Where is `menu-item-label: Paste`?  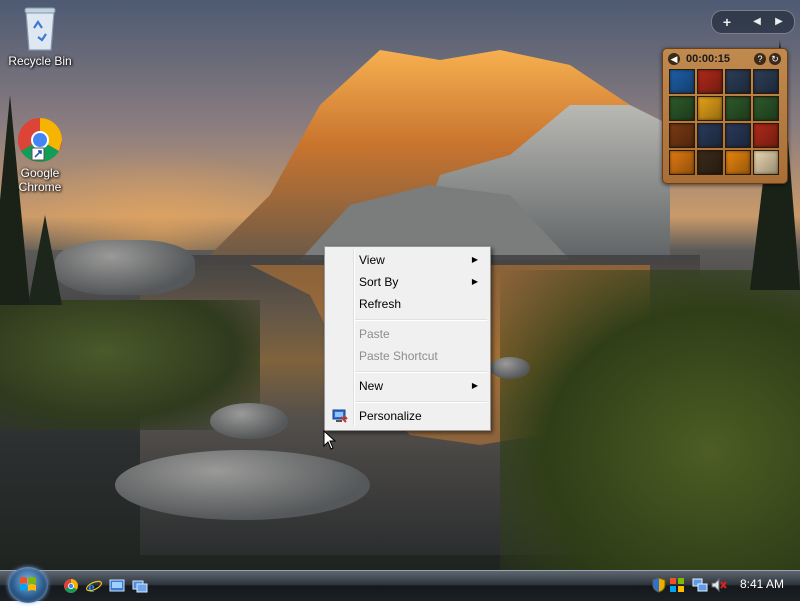
menu-item-label: Paste is located at coordinates (374, 334).